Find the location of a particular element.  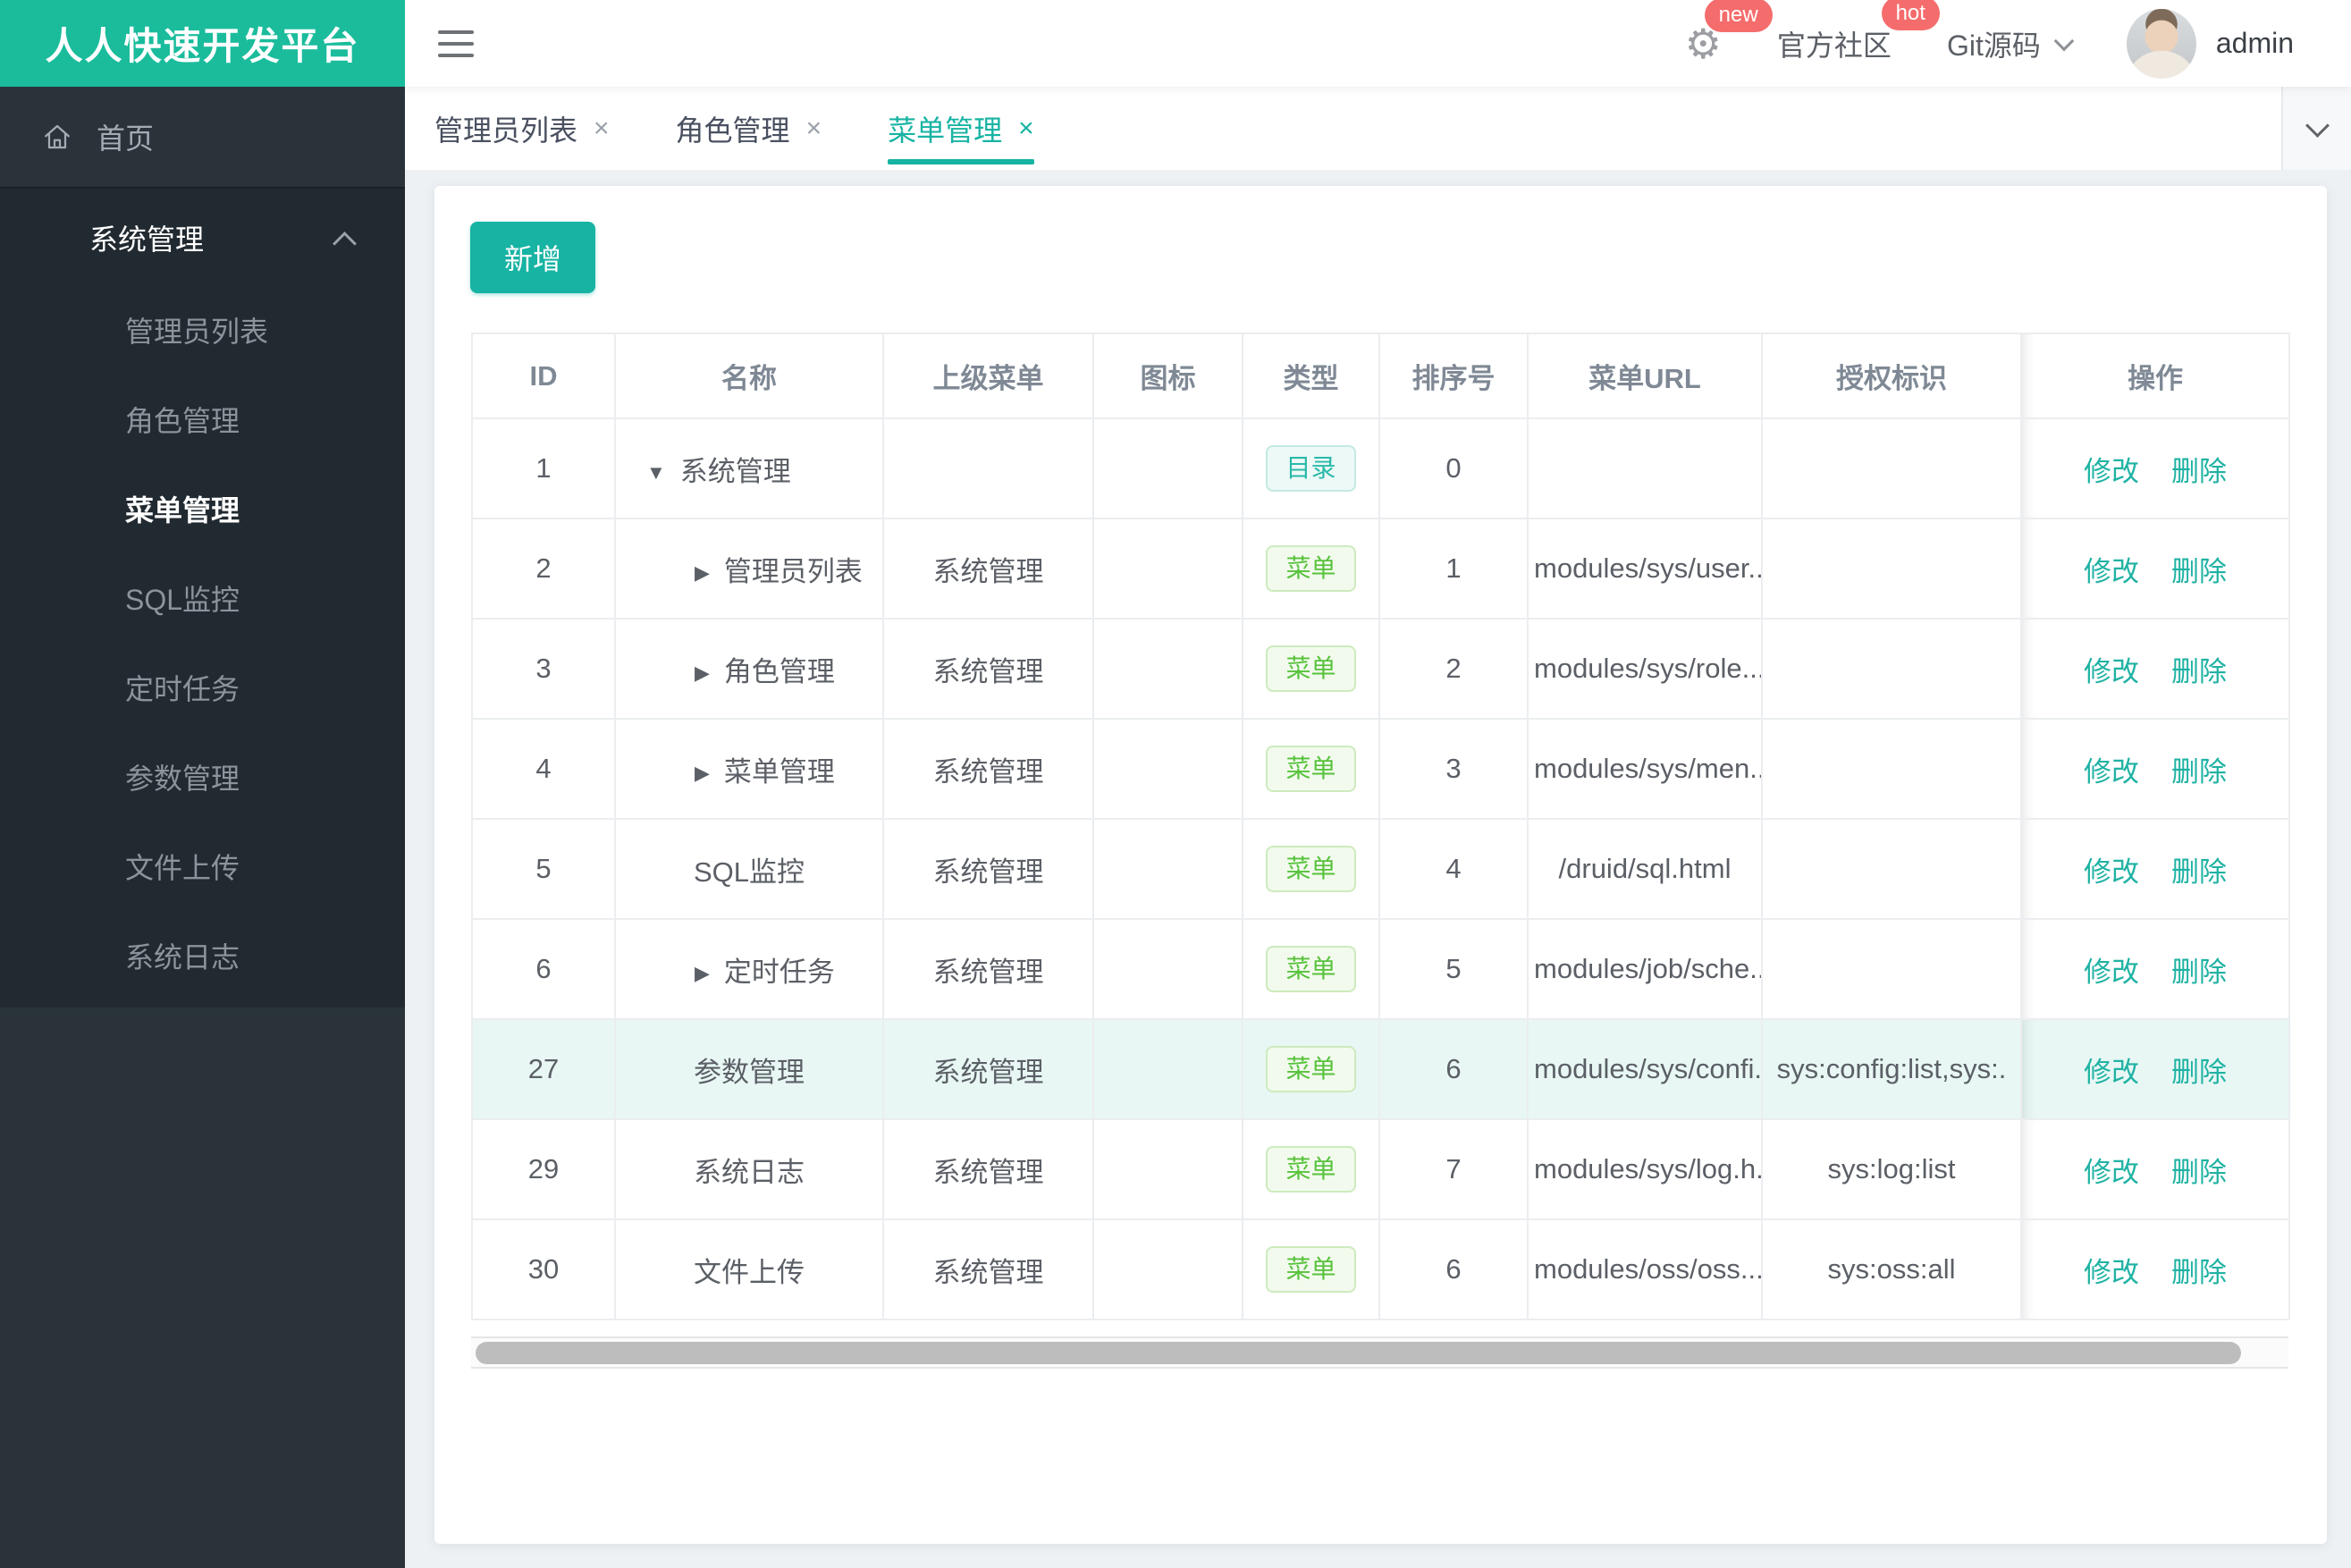

community-link: 官方社区 hot is located at coordinates (1858, 32).